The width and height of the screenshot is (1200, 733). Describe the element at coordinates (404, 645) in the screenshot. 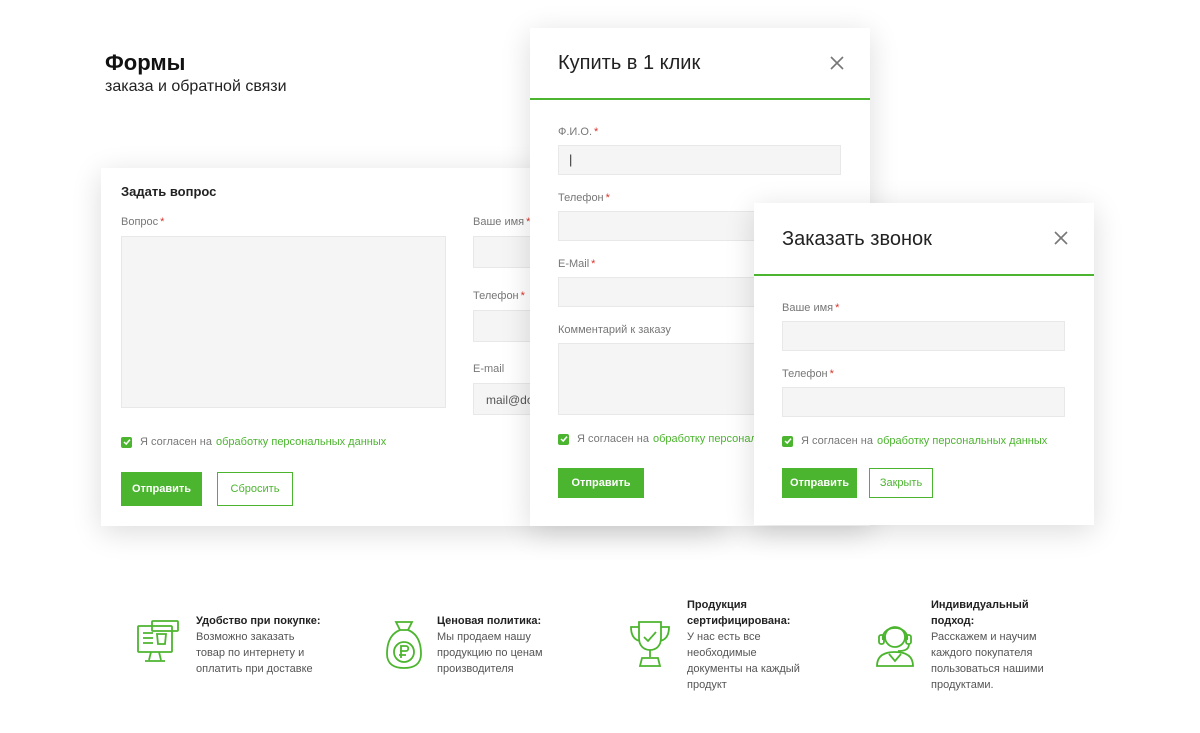

I see `money-bag-icon` at that location.